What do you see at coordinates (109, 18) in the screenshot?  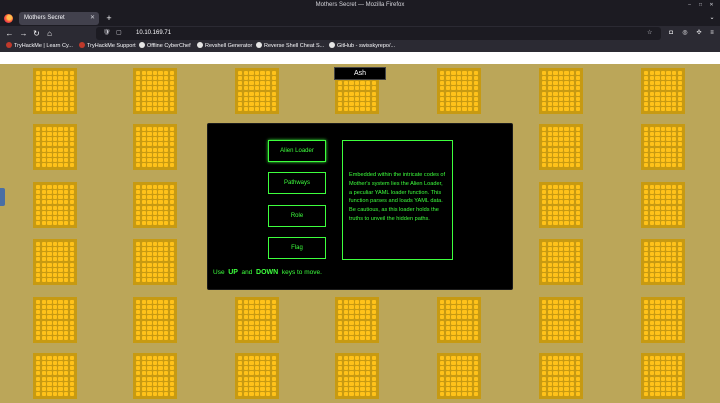 I see `new-tab-button: +` at bounding box center [109, 18].